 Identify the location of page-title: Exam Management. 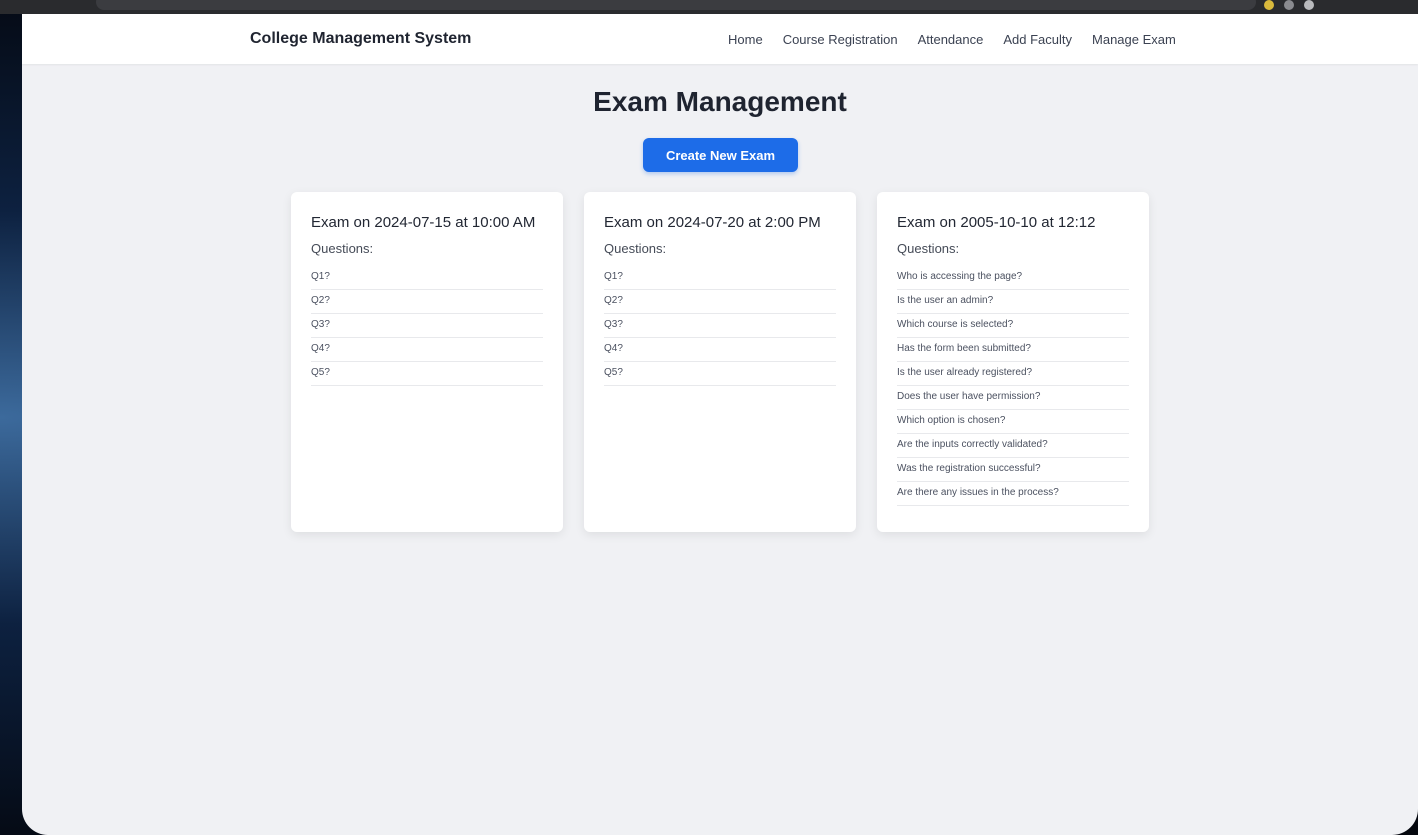
(720, 101).